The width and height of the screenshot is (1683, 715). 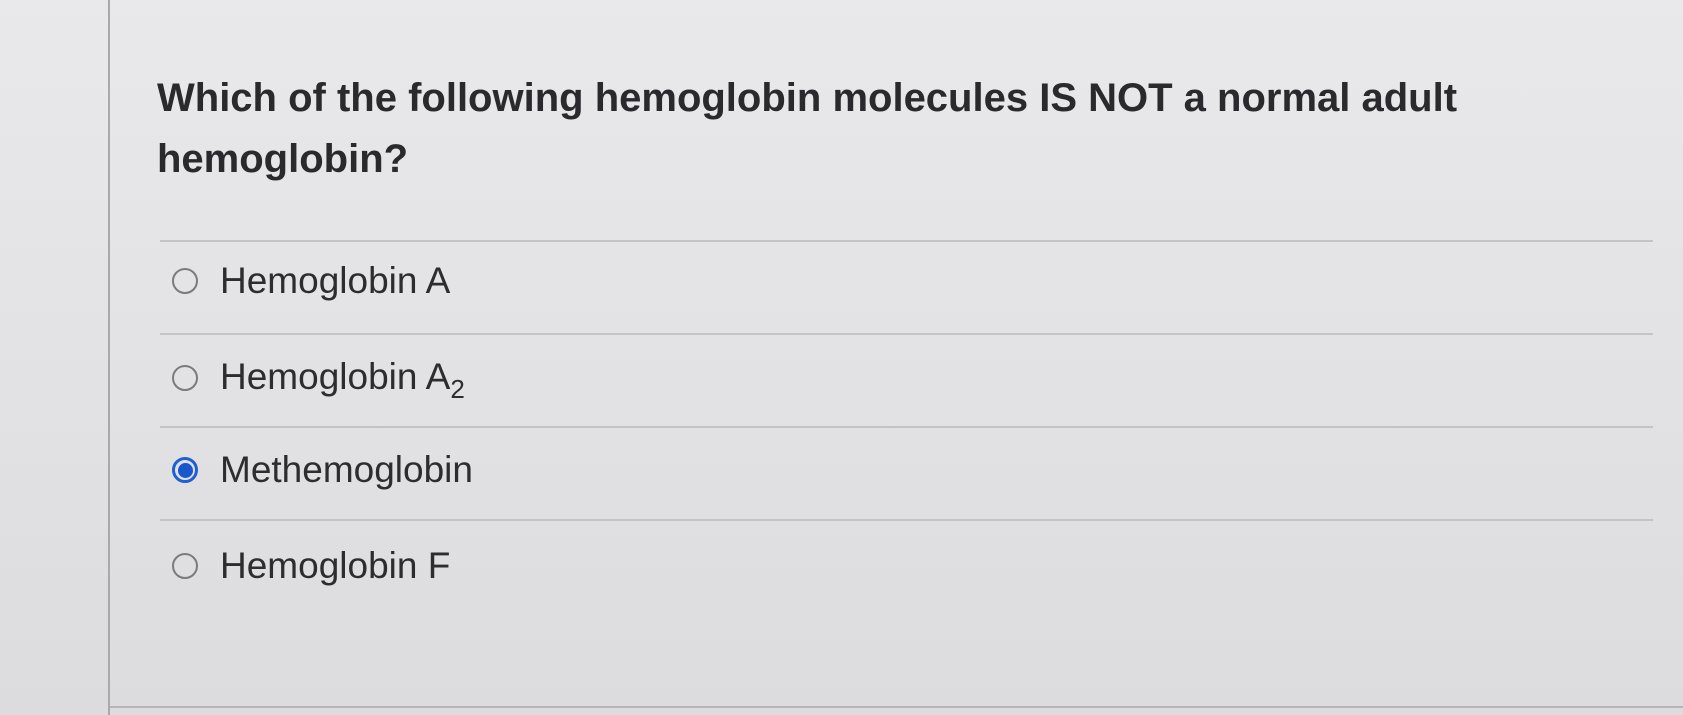 I want to click on content-bottom-border, so click(x=896, y=707).